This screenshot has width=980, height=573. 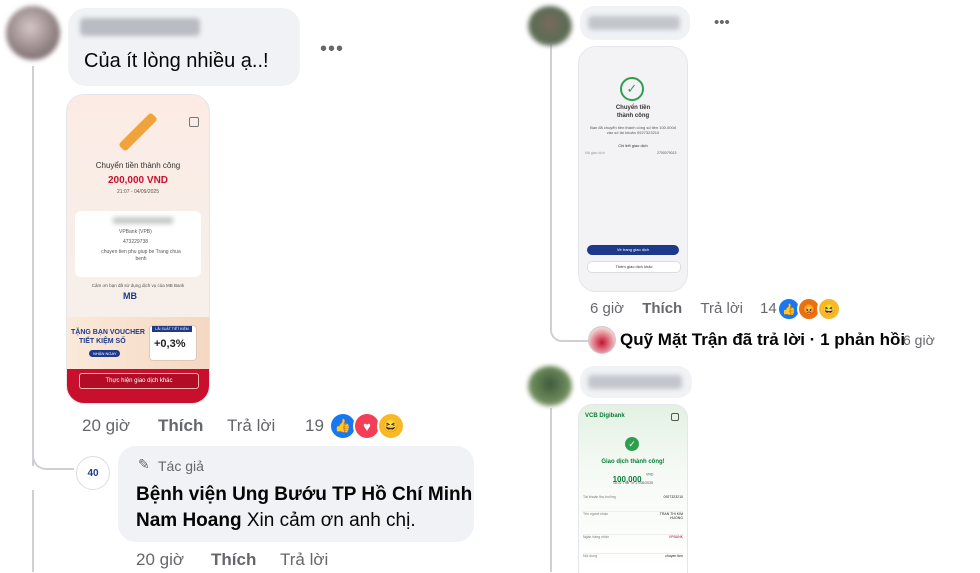 I want to click on banner-rate-box: LÃI SUẤT TIẾT KIỆM +0,3%, so click(x=173, y=343).